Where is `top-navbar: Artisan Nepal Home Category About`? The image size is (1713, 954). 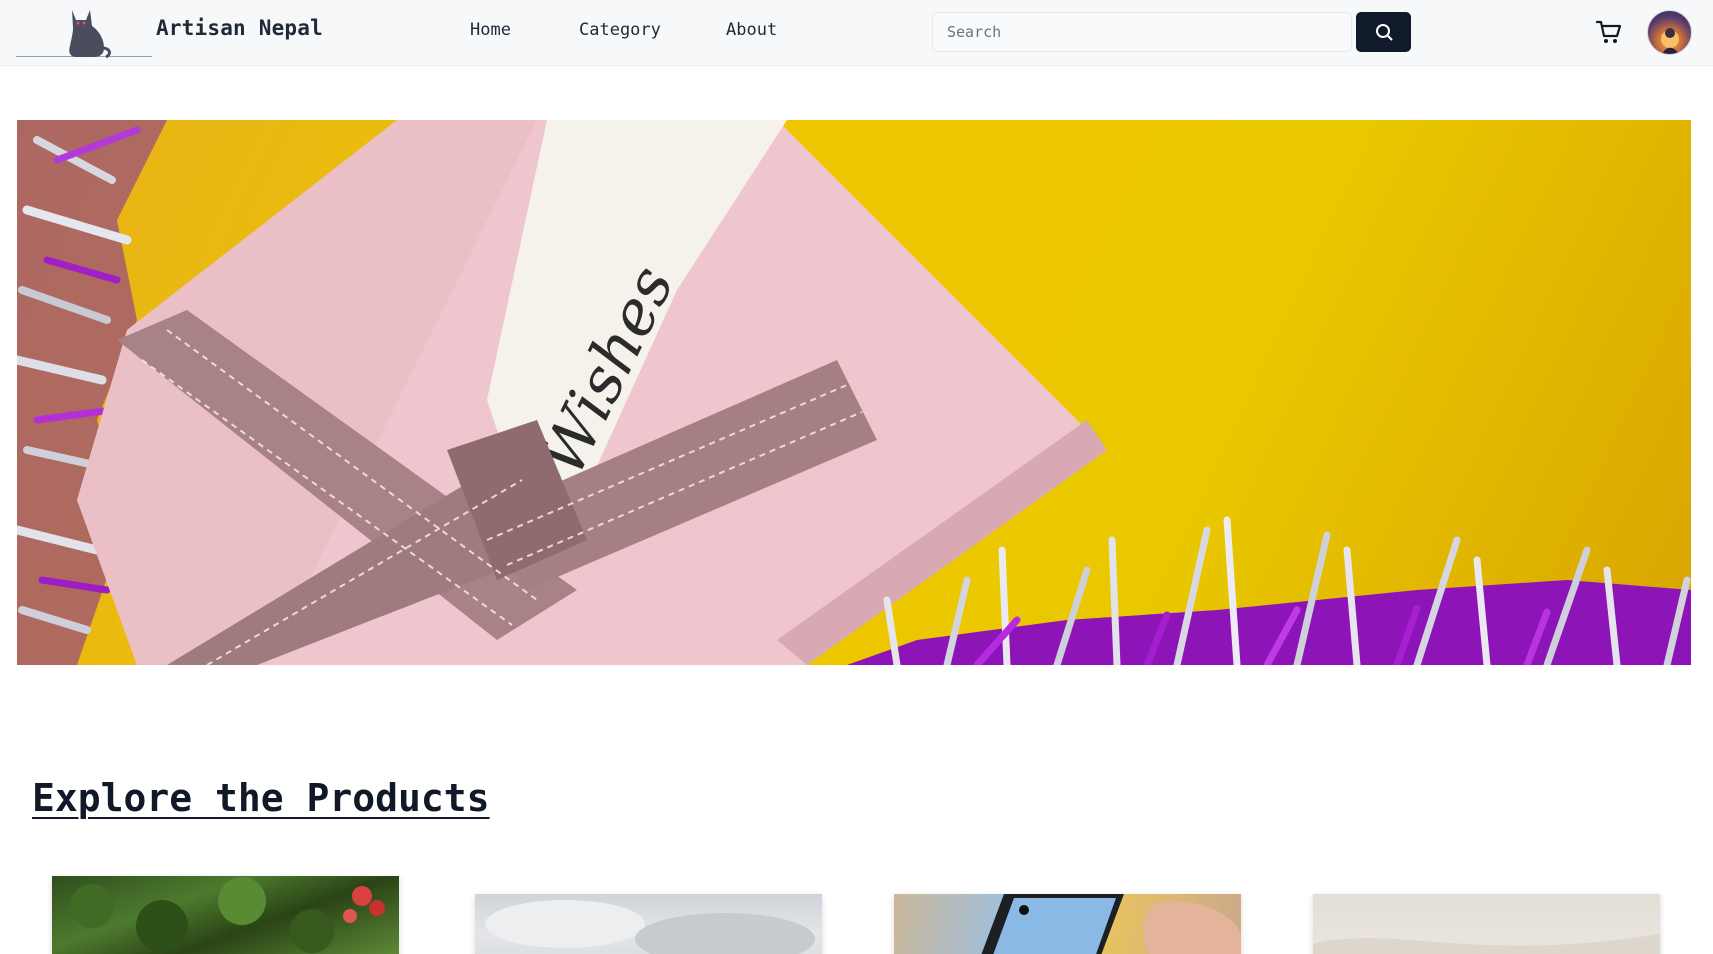 top-navbar: Artisan Nepal Home Category About is located at coordinates (856, 33).